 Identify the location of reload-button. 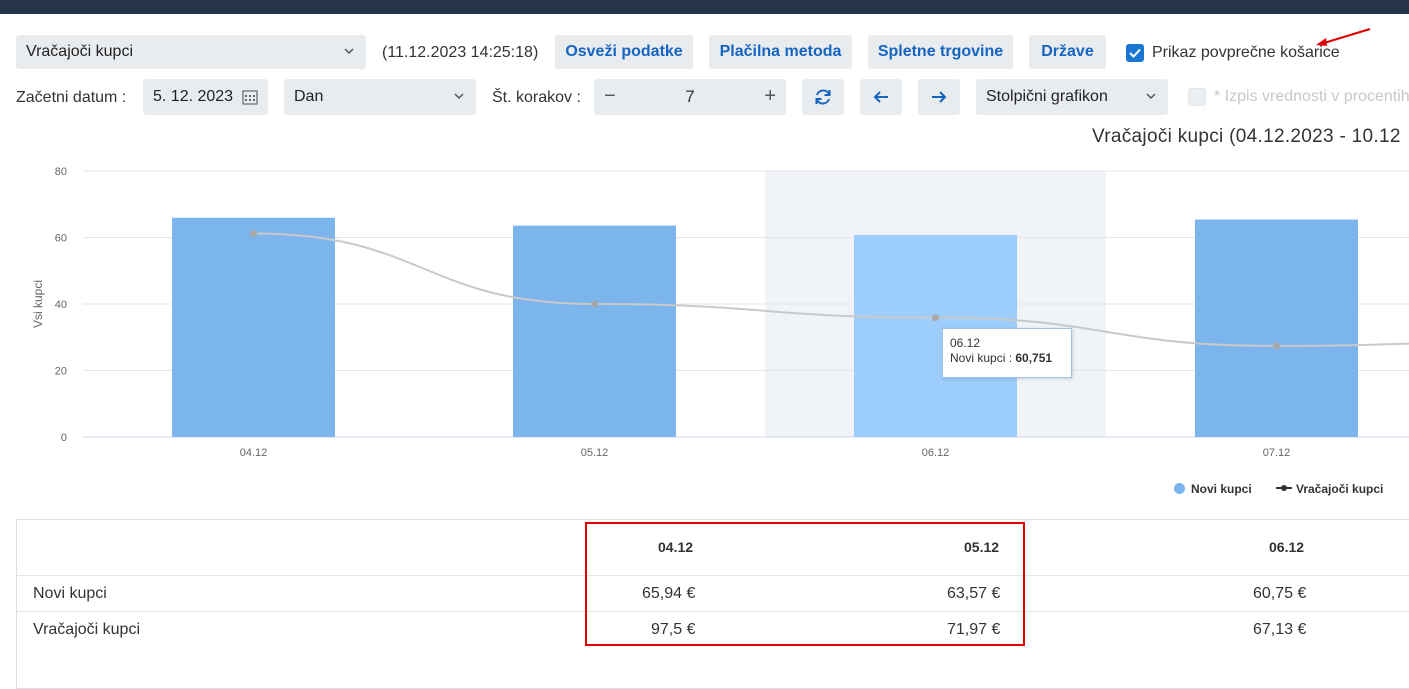
(823, 97).